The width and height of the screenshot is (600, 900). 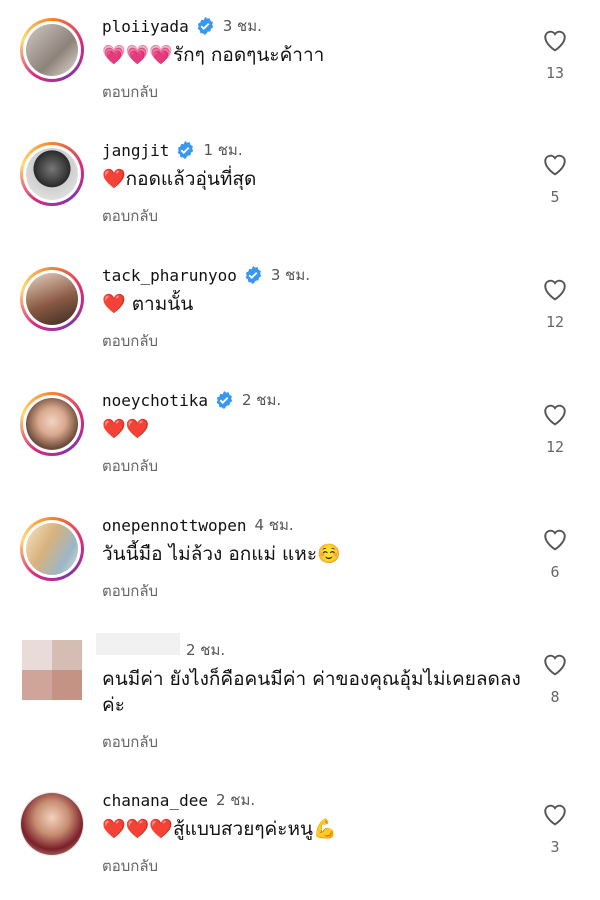 I want to click on comment-text: ❤️❤️, so click(x=126, y=429).